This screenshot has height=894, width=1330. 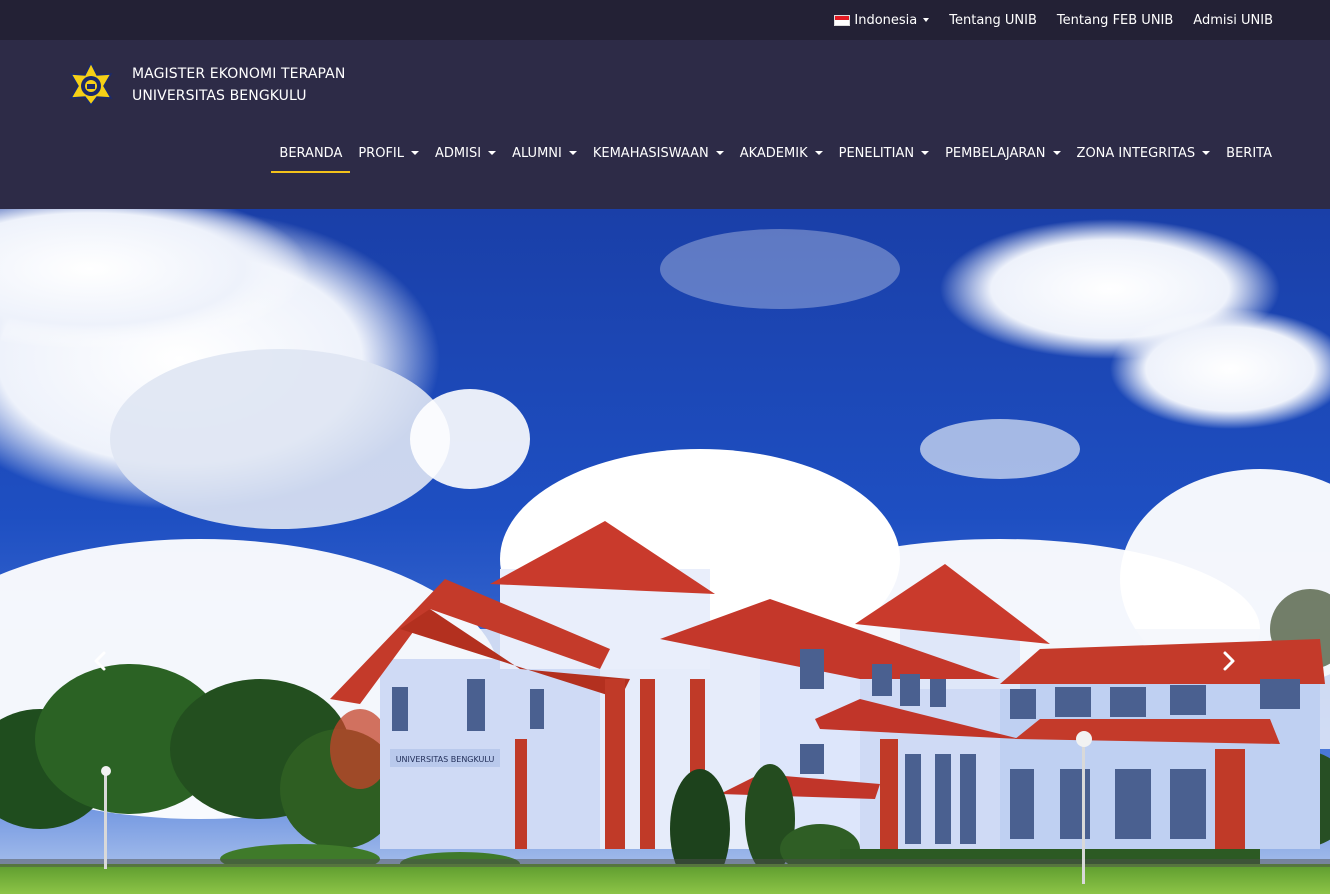 What do you see at coordinates (995, 153) in the screenshot?
I see `nav-label: PEMBELAJARAN` at bounding box center [995, 153].